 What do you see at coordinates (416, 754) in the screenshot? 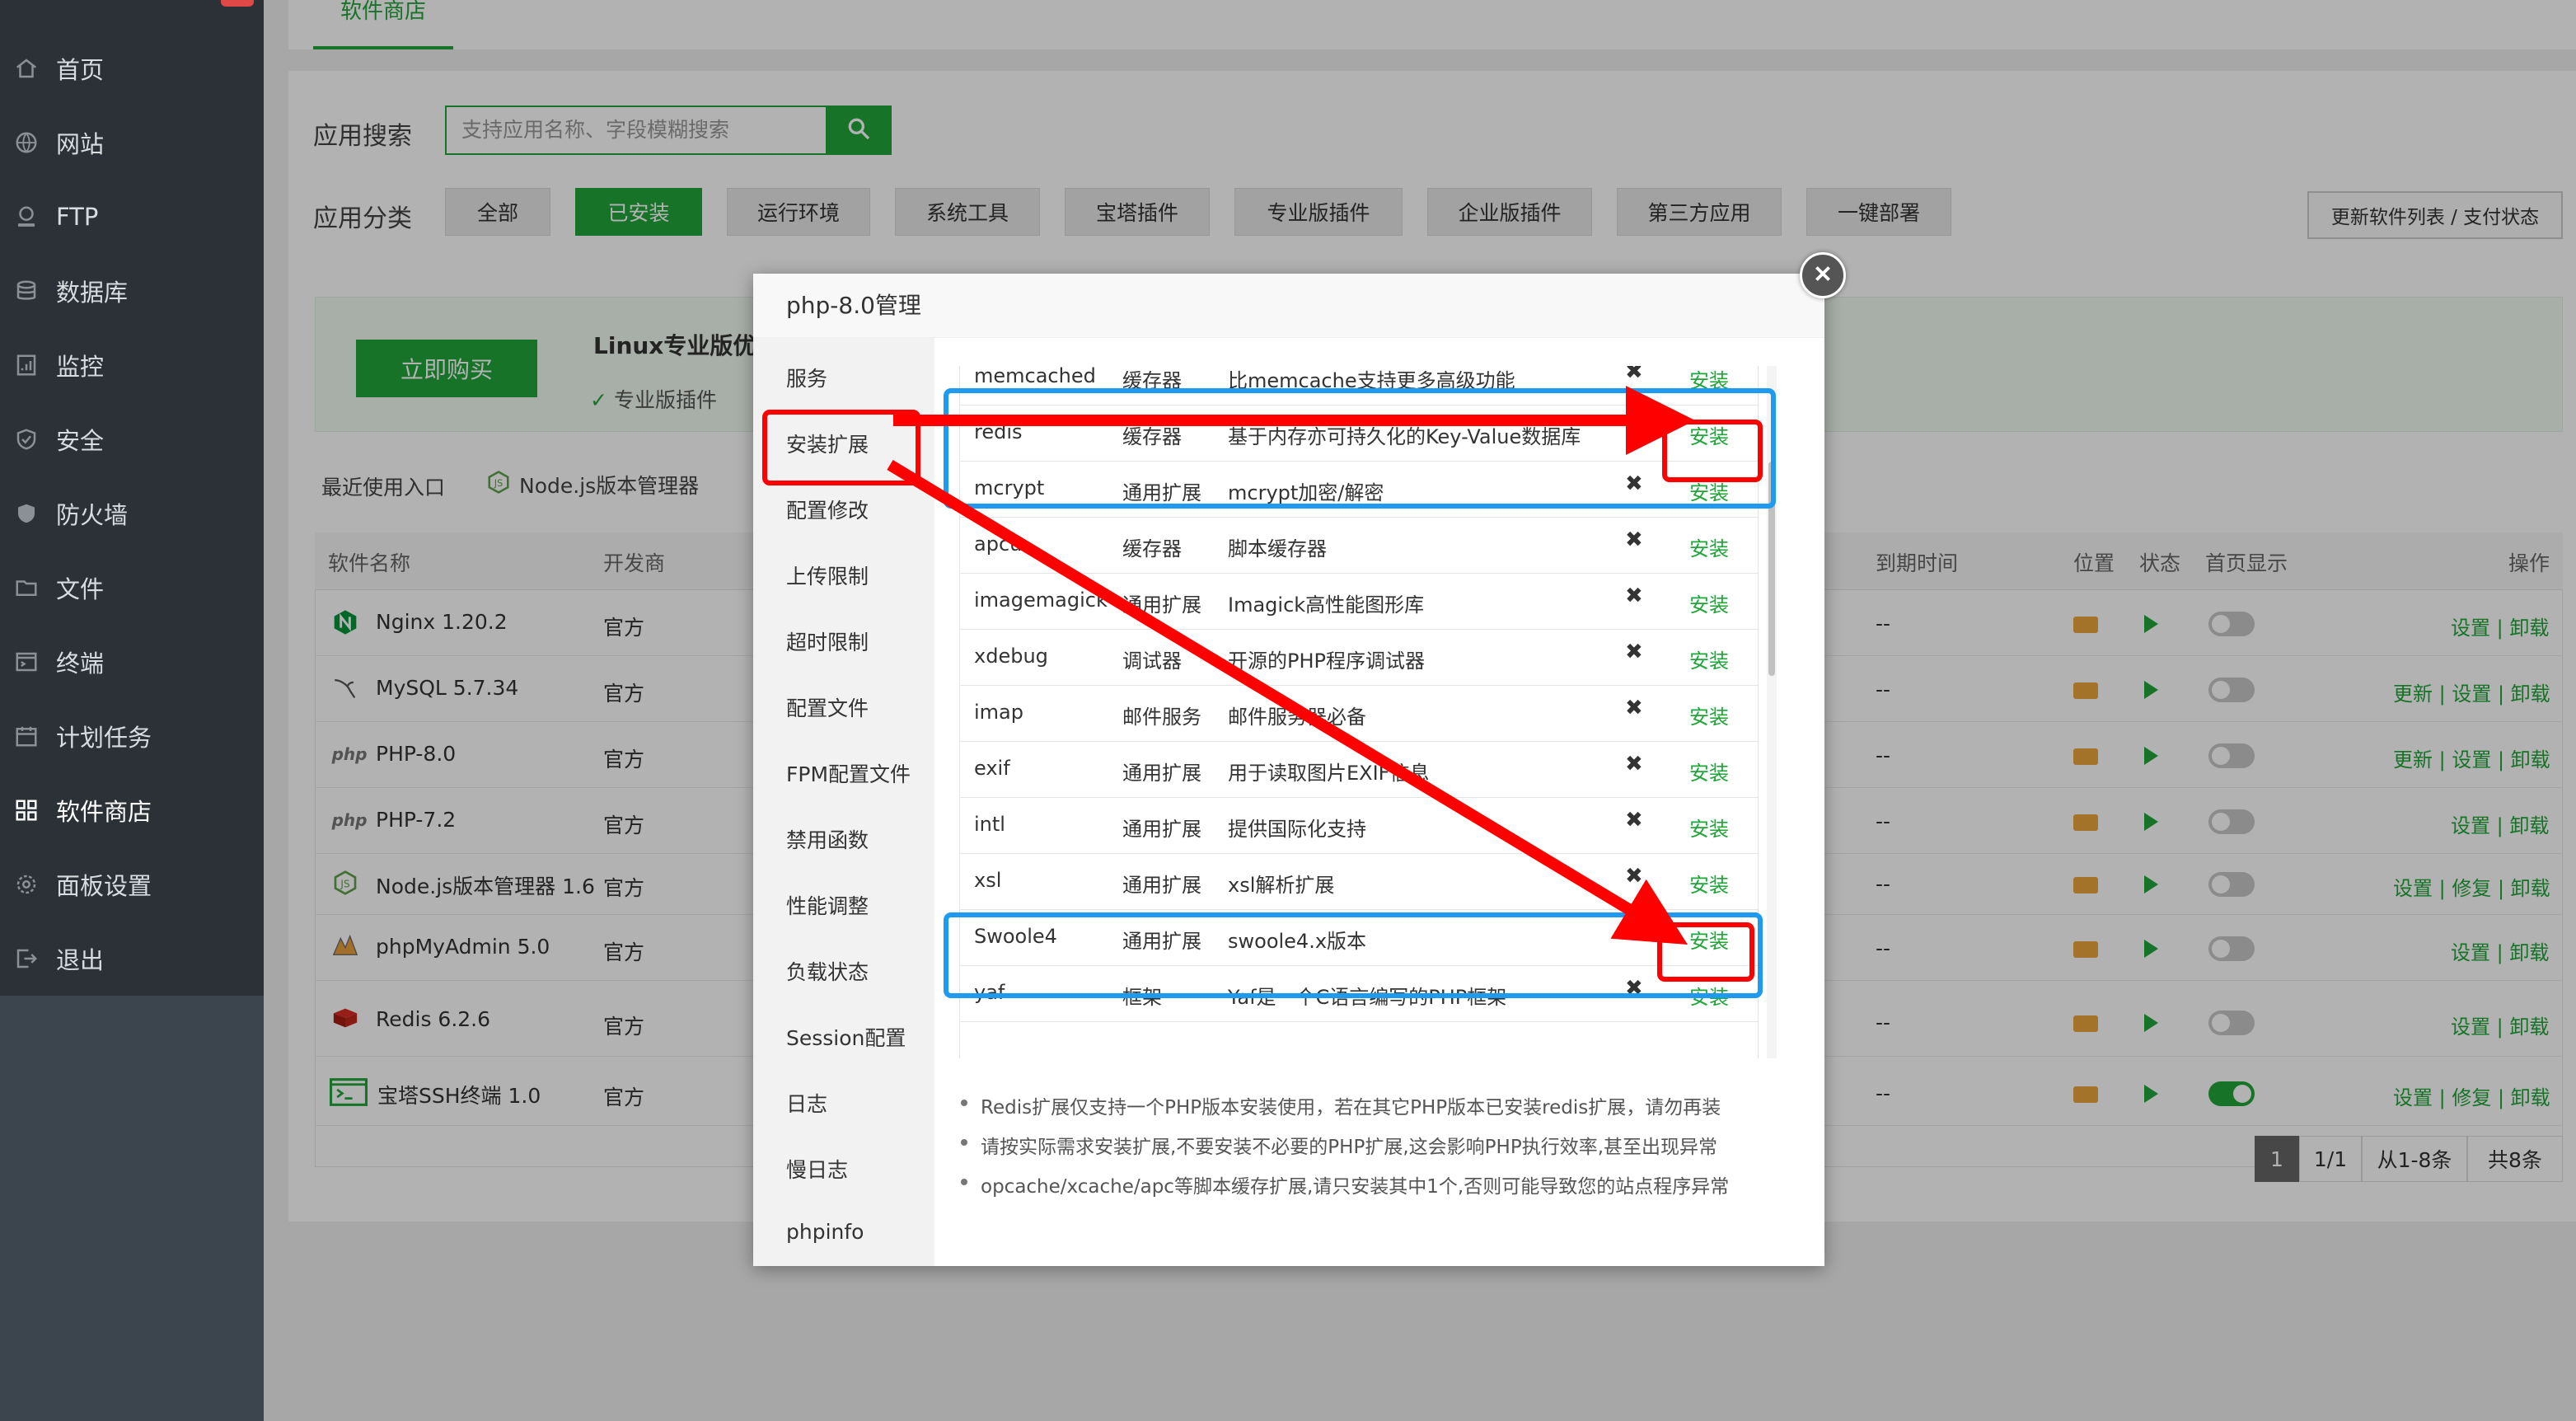
I see `software-name: PHP-8.0` at bounding box center [416, 754].